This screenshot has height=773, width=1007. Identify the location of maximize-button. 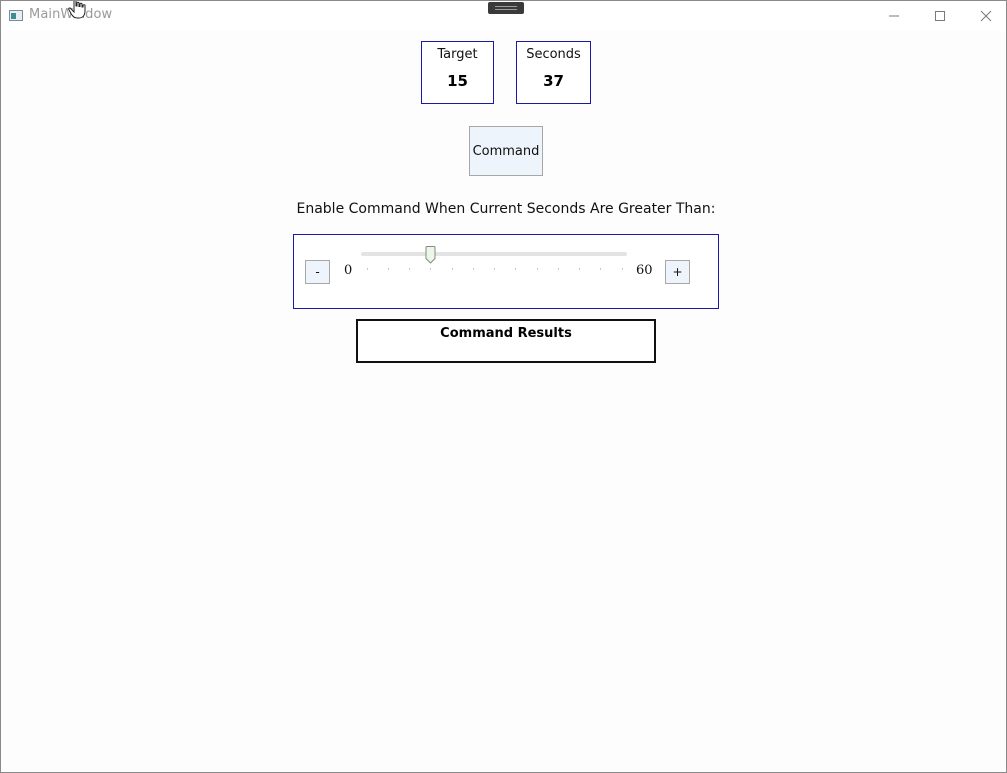
(940, 16).